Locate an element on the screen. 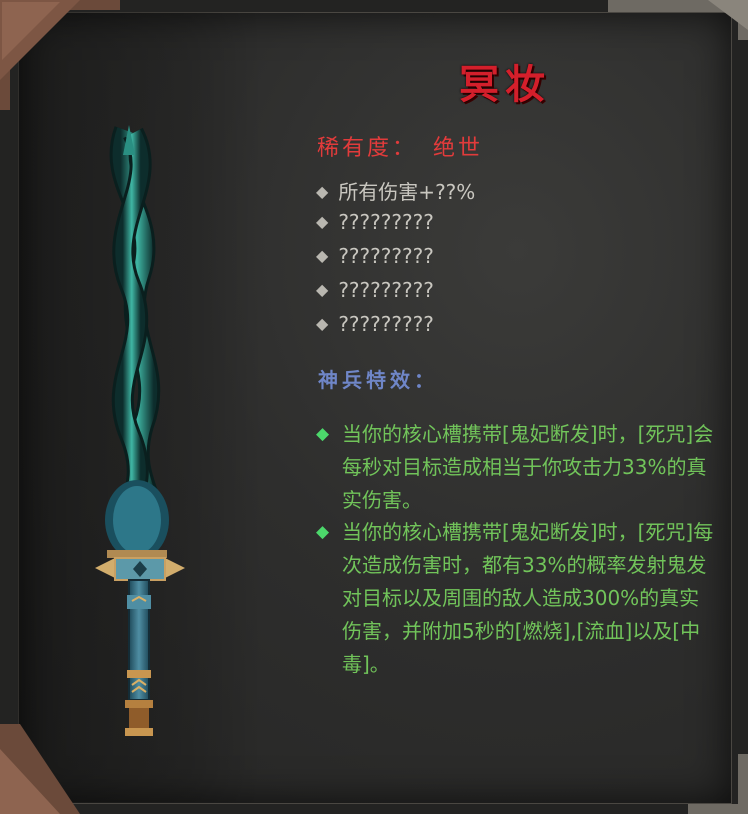 Image resolution: width=748 pixels, height=814 pixels. stat-text: 所有伤害+??% is located at coordinates (407, 192).